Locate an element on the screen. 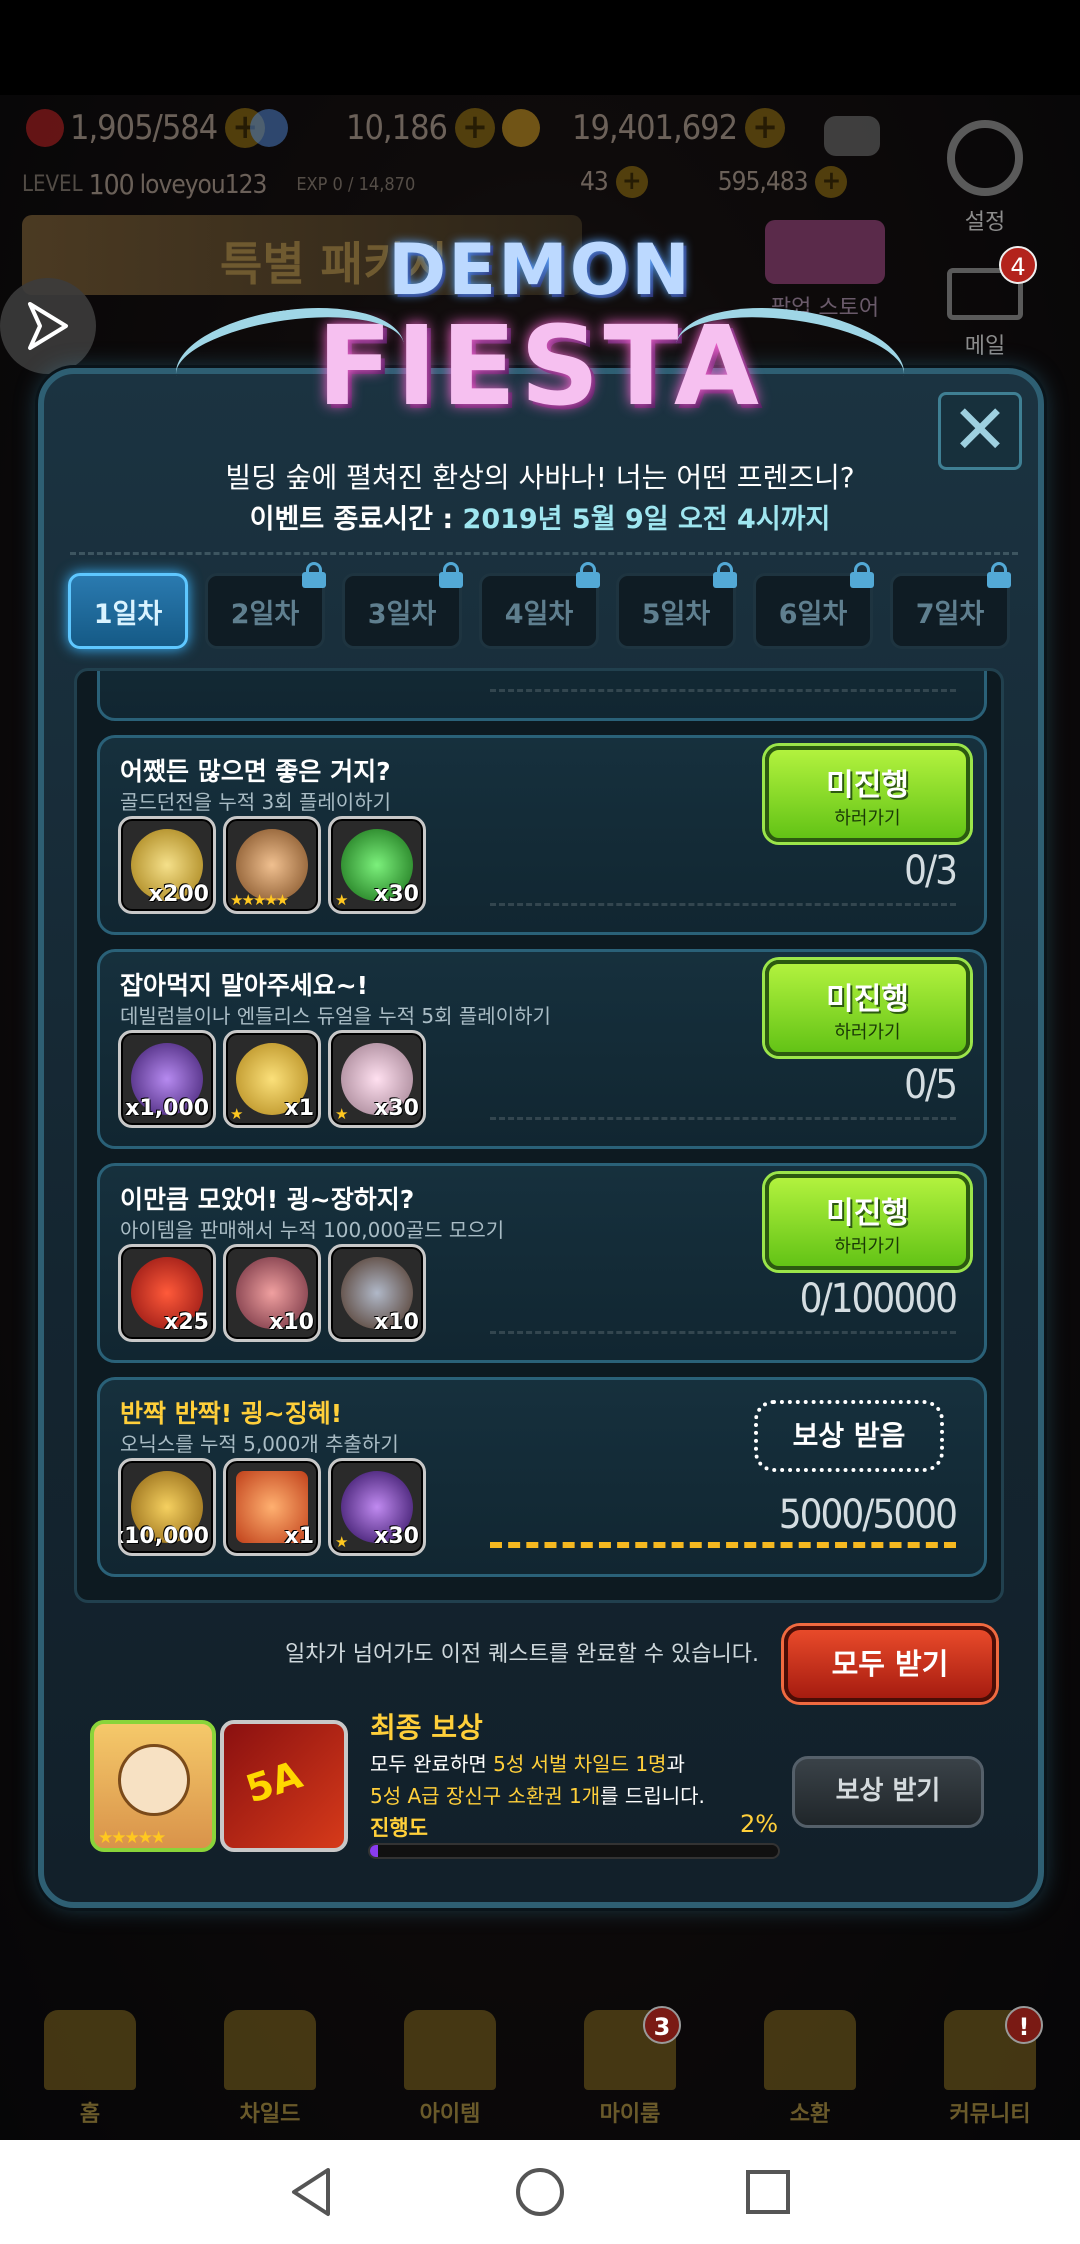 The width and height of the screenshot is (1080, 2244). reward-list: x1,000 ★ x1 ★ x30 is located at coordinates (275, 1079).